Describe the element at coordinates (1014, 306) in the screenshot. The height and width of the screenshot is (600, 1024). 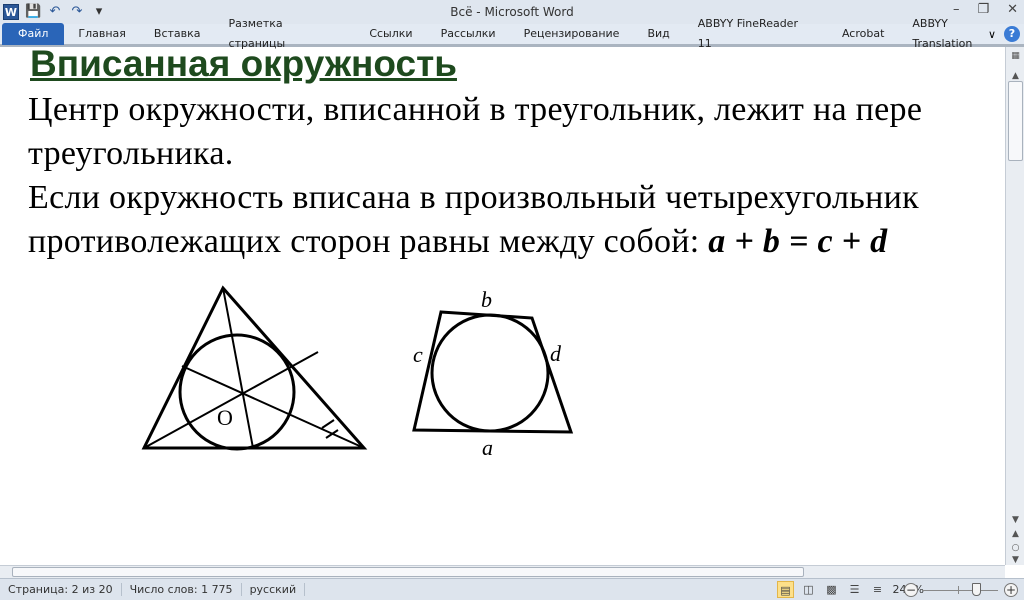
I see `vertical-scrollbar: ▦ ▲ ▼ ▲ ○ ▼` at that location.